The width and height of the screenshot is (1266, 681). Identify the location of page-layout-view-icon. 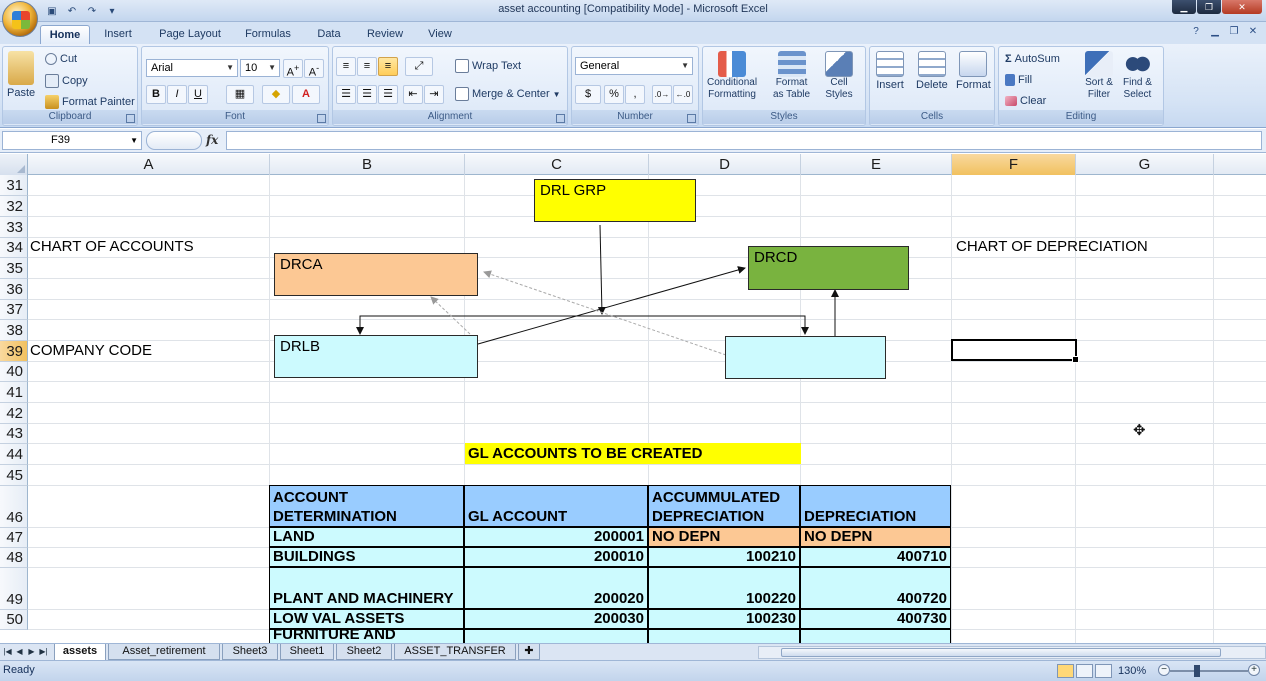
(1084, 671).